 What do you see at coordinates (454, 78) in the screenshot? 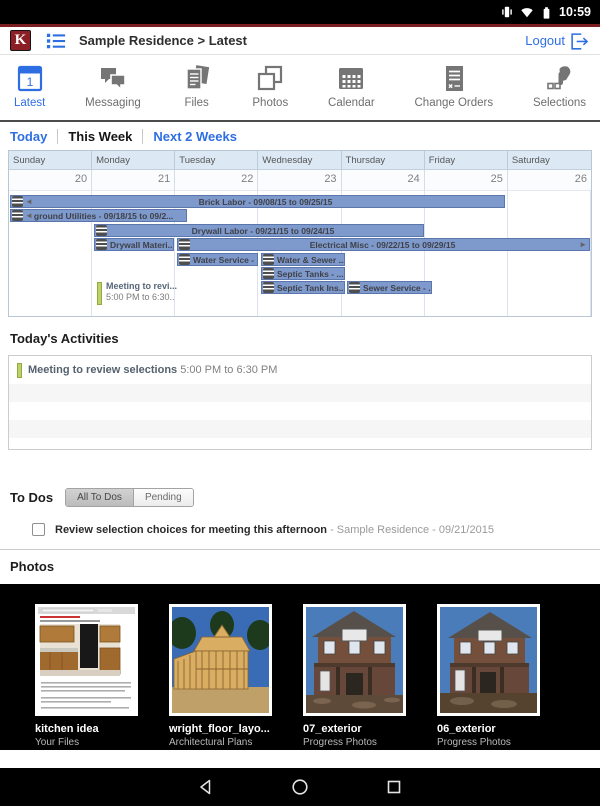
I see `change-orders-icon` at bounding box center [454, 78].